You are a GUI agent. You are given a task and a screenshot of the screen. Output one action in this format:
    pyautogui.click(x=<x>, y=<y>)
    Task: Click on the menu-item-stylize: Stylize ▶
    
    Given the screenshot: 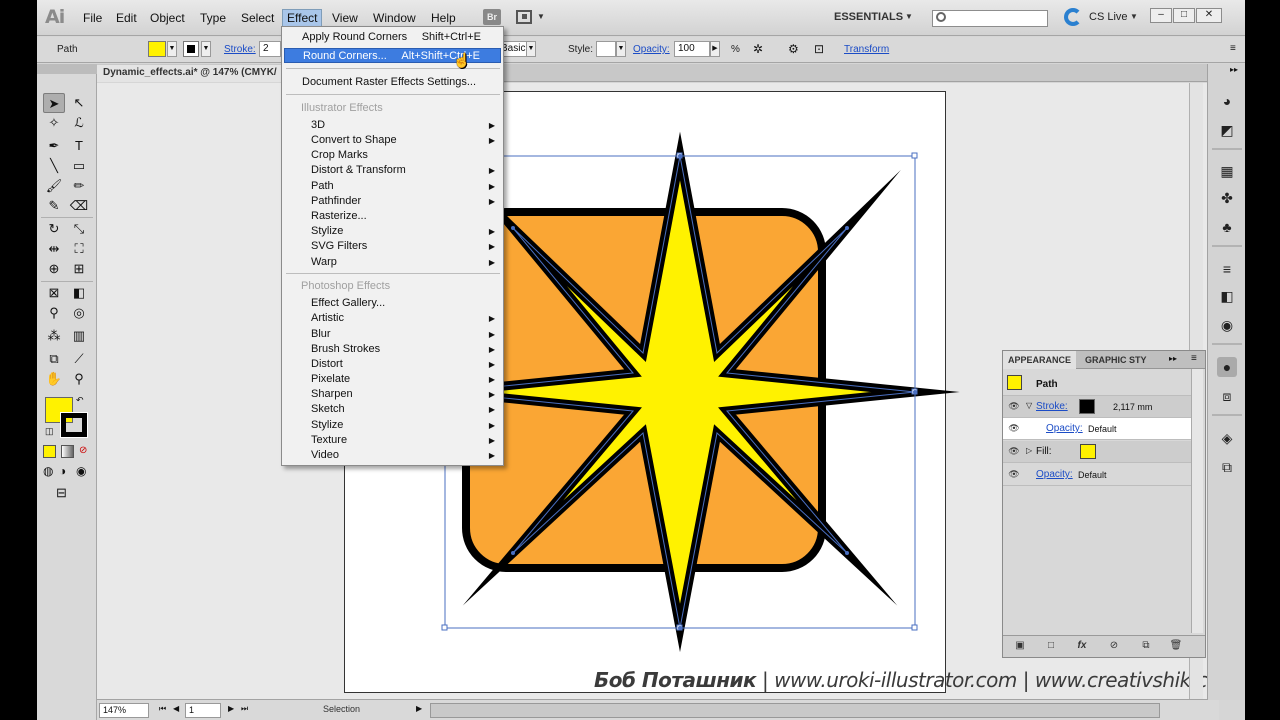 What is the action you would take?
    pyautogui.click(x=392, y=231)
    